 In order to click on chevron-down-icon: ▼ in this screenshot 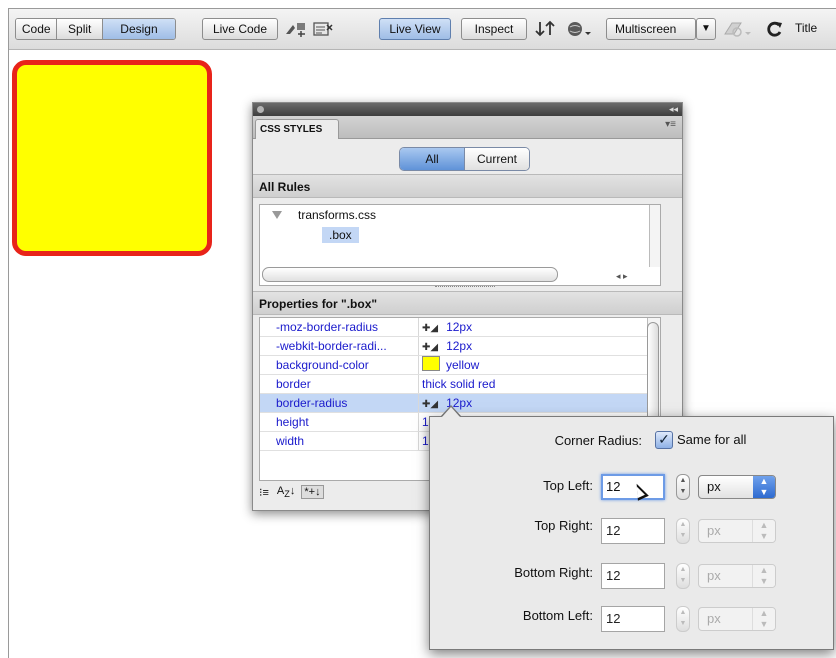, I will do `click(706, 28)`.